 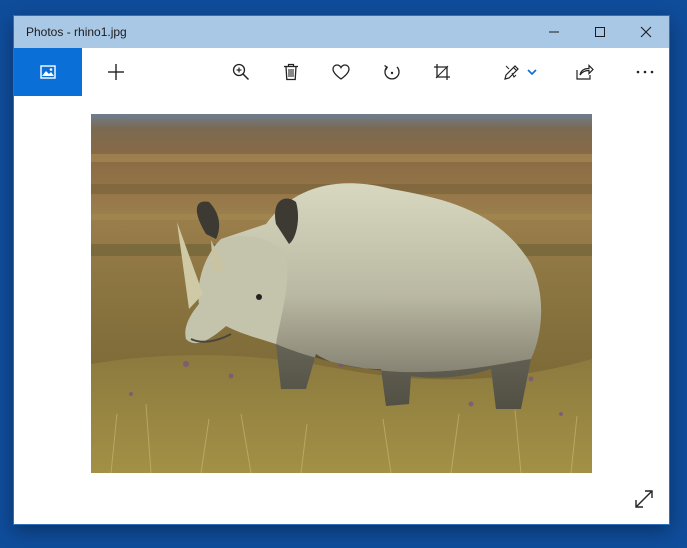 I want to click on favorite-button, so click(x=341, y=72).